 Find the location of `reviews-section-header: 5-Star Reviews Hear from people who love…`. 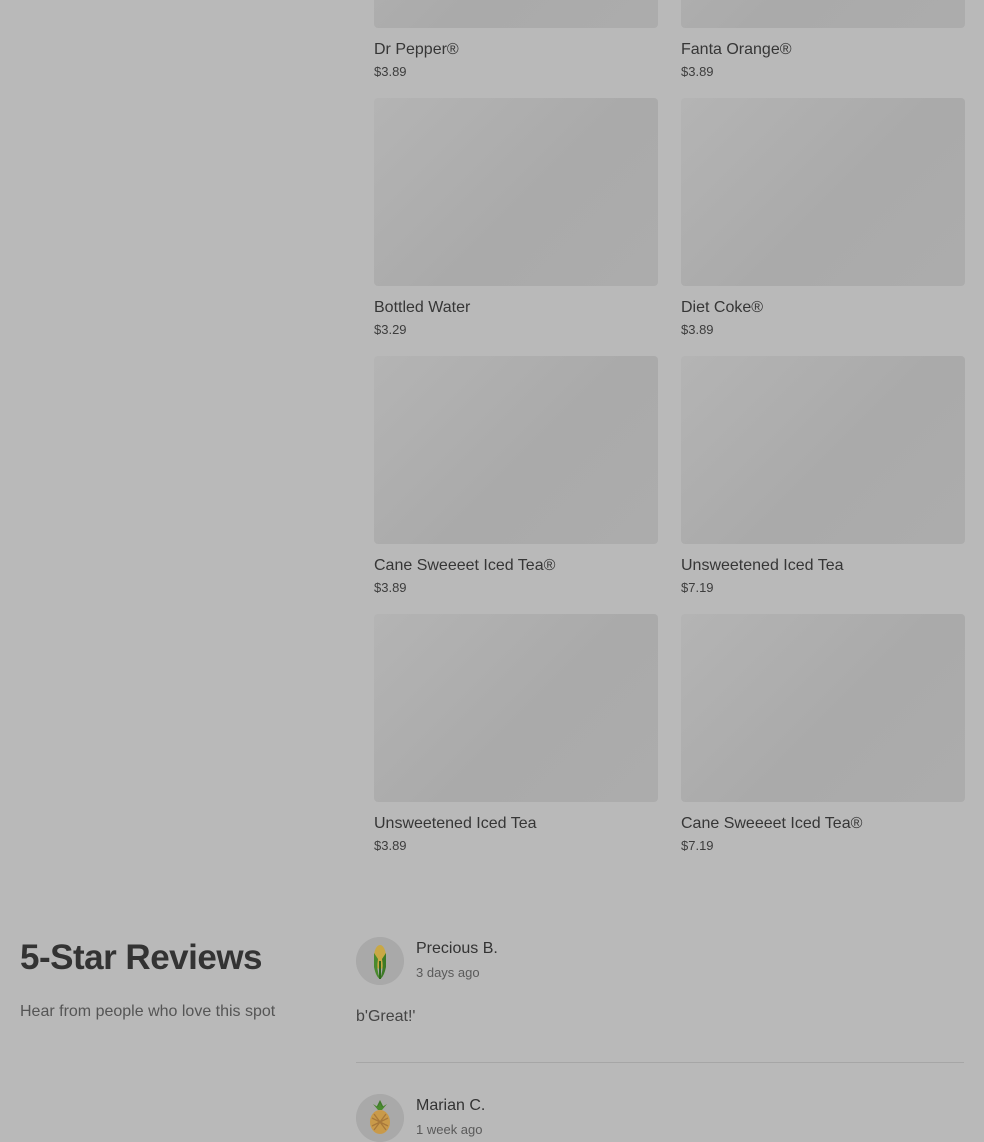

reviews-section-header: 5-Star Reviews Hear from people who love… is located at coordinates (147, 978).